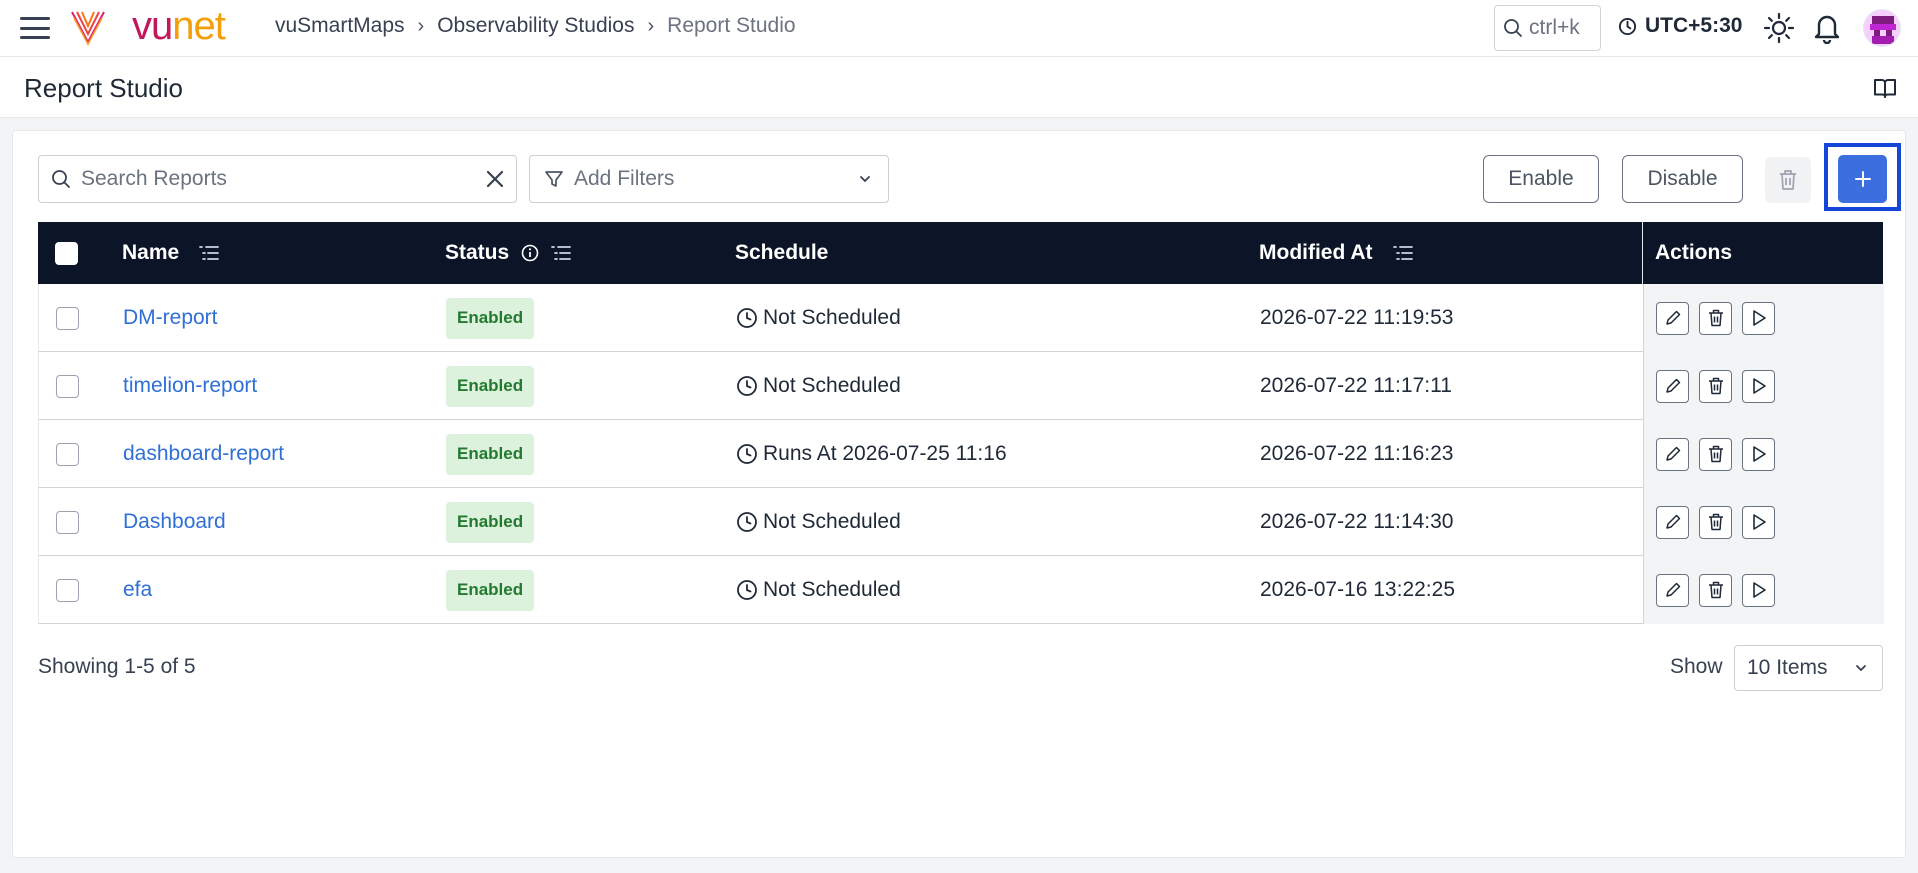 The width and height of the screenshot is (1918, 873). What do you see at coordinates (530, 253) in the screenshot?
I see `info-icon` at bounding box center [530, 253].